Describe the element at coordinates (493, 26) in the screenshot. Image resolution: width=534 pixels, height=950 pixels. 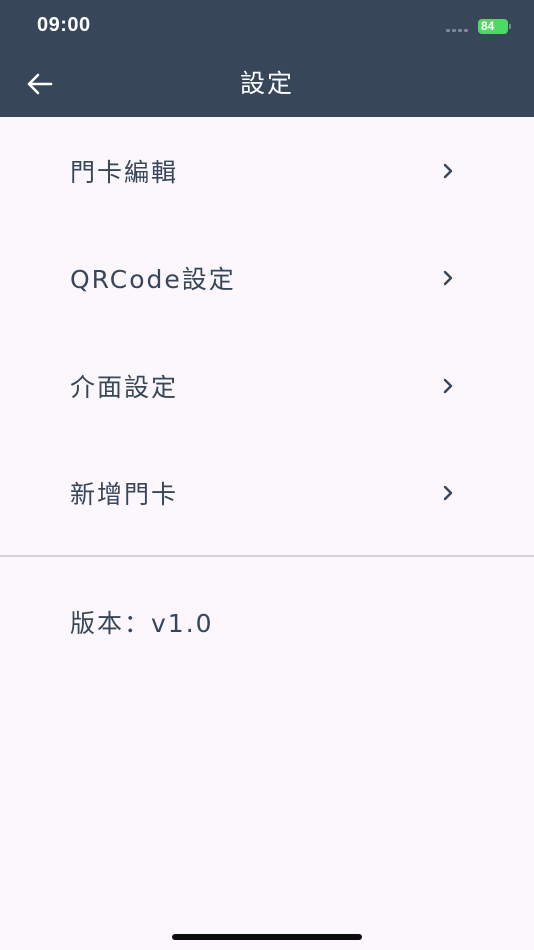
I see `battery-icon: 84` at that location.